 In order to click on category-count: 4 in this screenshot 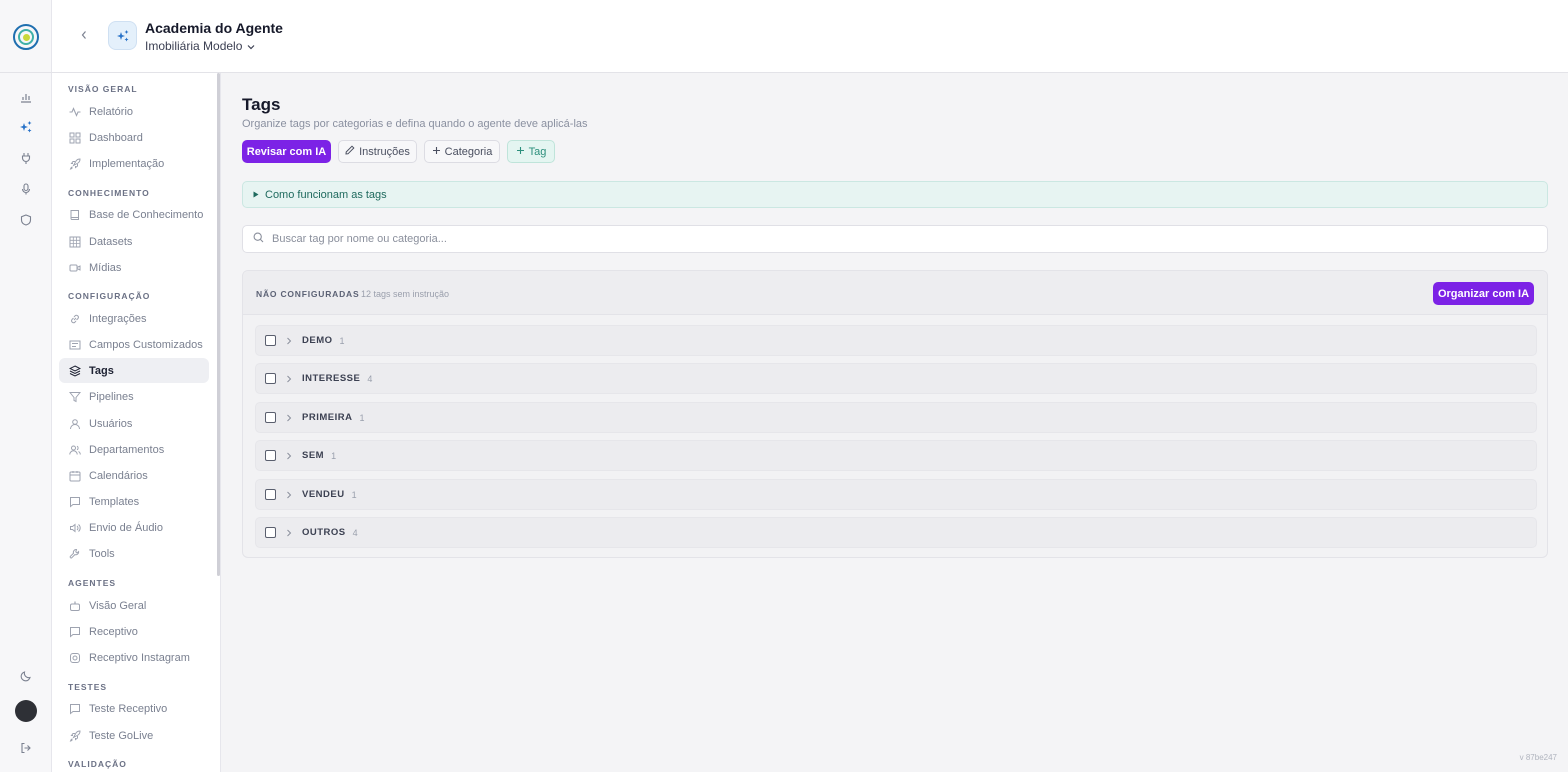, I will do `click(370, 378)`.